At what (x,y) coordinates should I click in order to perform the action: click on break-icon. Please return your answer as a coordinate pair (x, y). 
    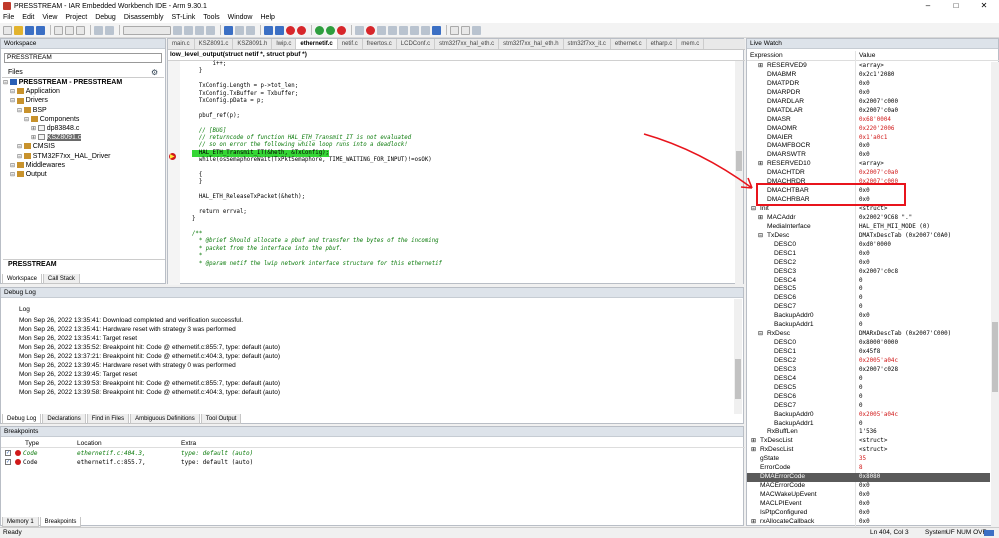
    Looking at the image, I should click on (370, 30).